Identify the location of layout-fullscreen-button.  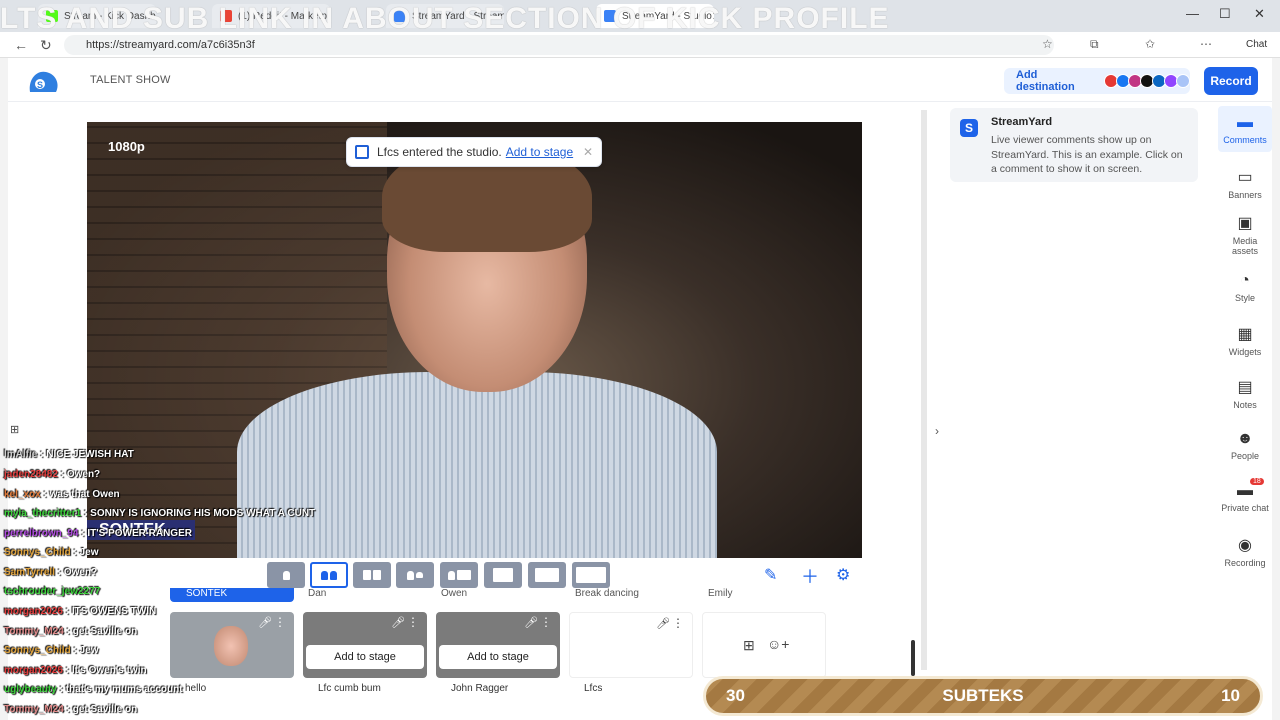
(591, 575).